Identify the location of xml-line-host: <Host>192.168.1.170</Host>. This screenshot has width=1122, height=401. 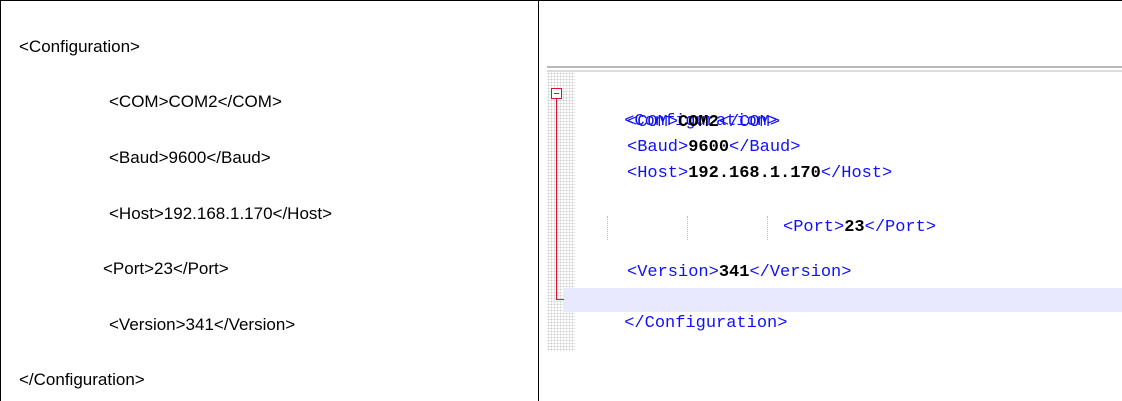
(221, 213).